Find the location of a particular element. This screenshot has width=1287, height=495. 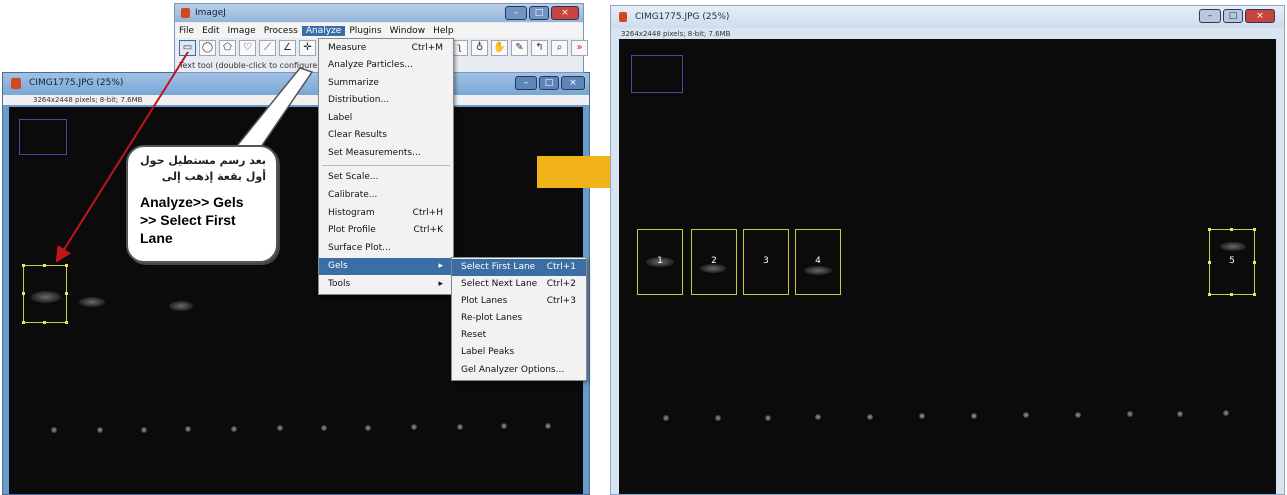

lane-label: 1 is located at coordinates (660, 261).